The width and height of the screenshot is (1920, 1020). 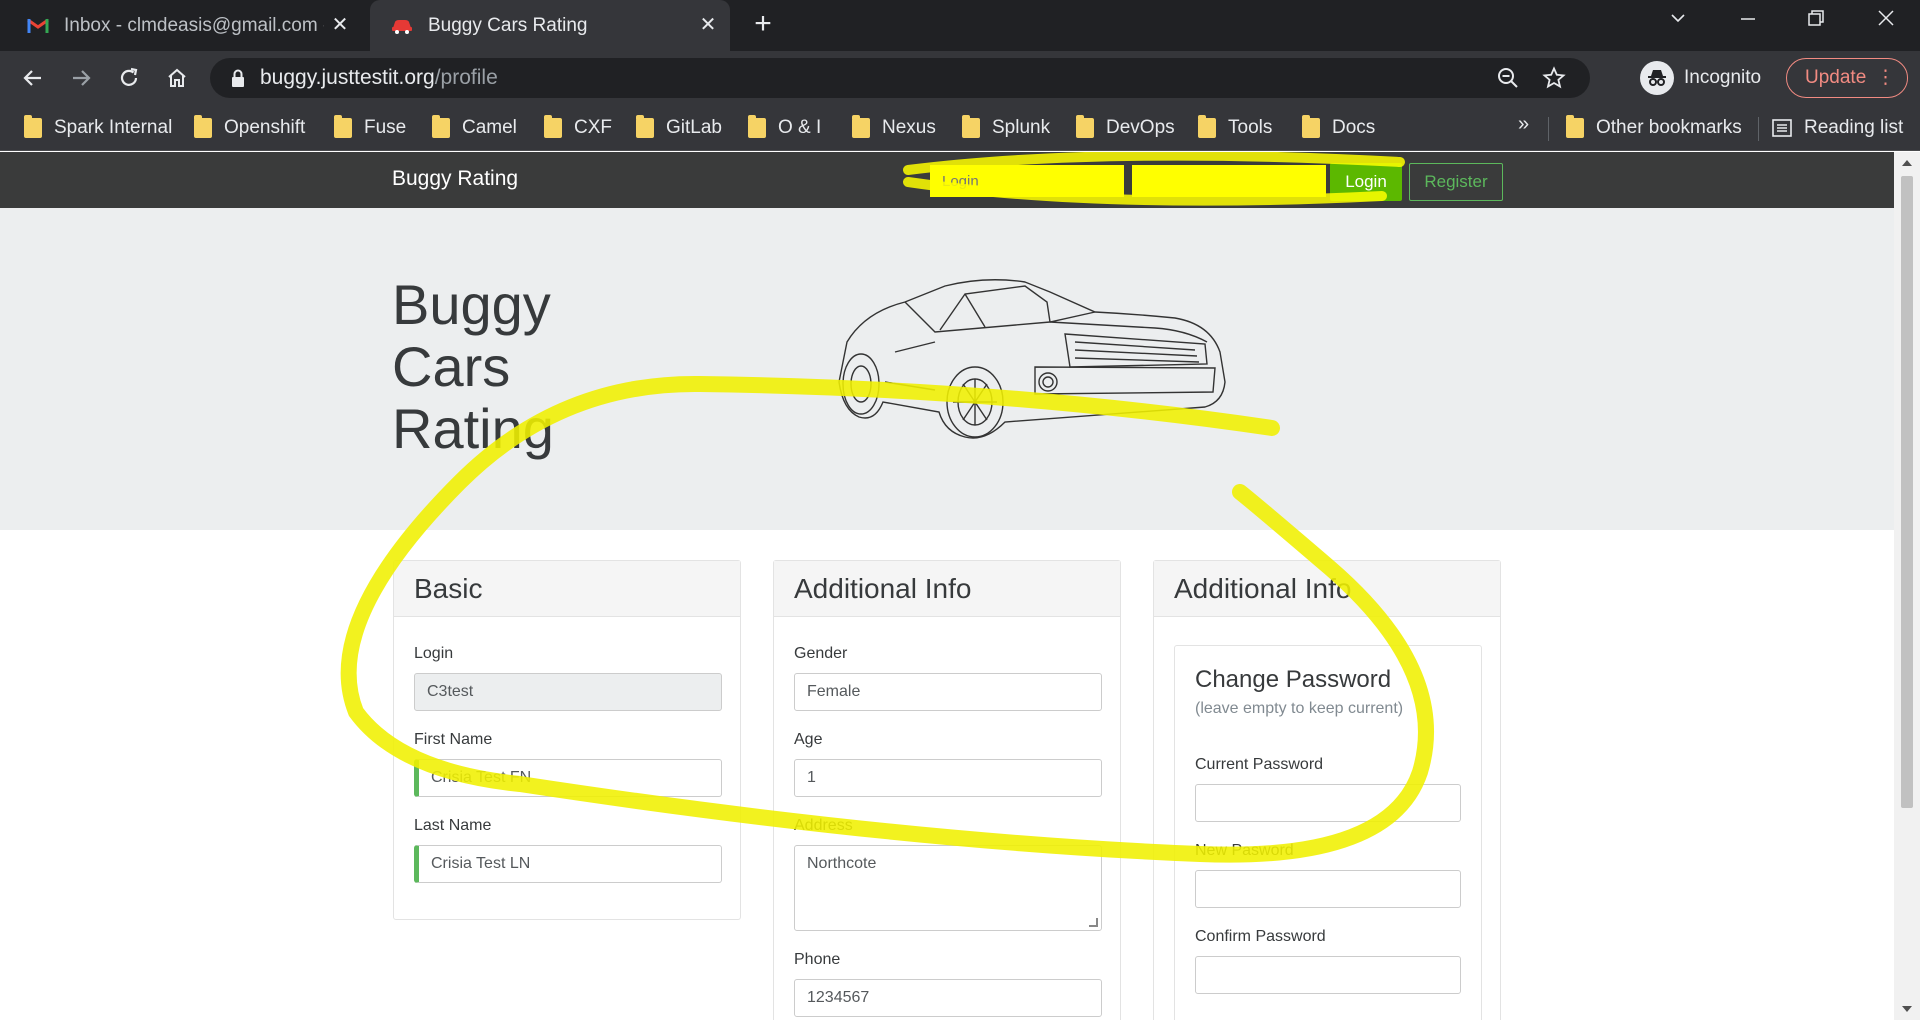 I want to click on more-bookmarks-chevron-icon: », so click(x=1523, y=124).